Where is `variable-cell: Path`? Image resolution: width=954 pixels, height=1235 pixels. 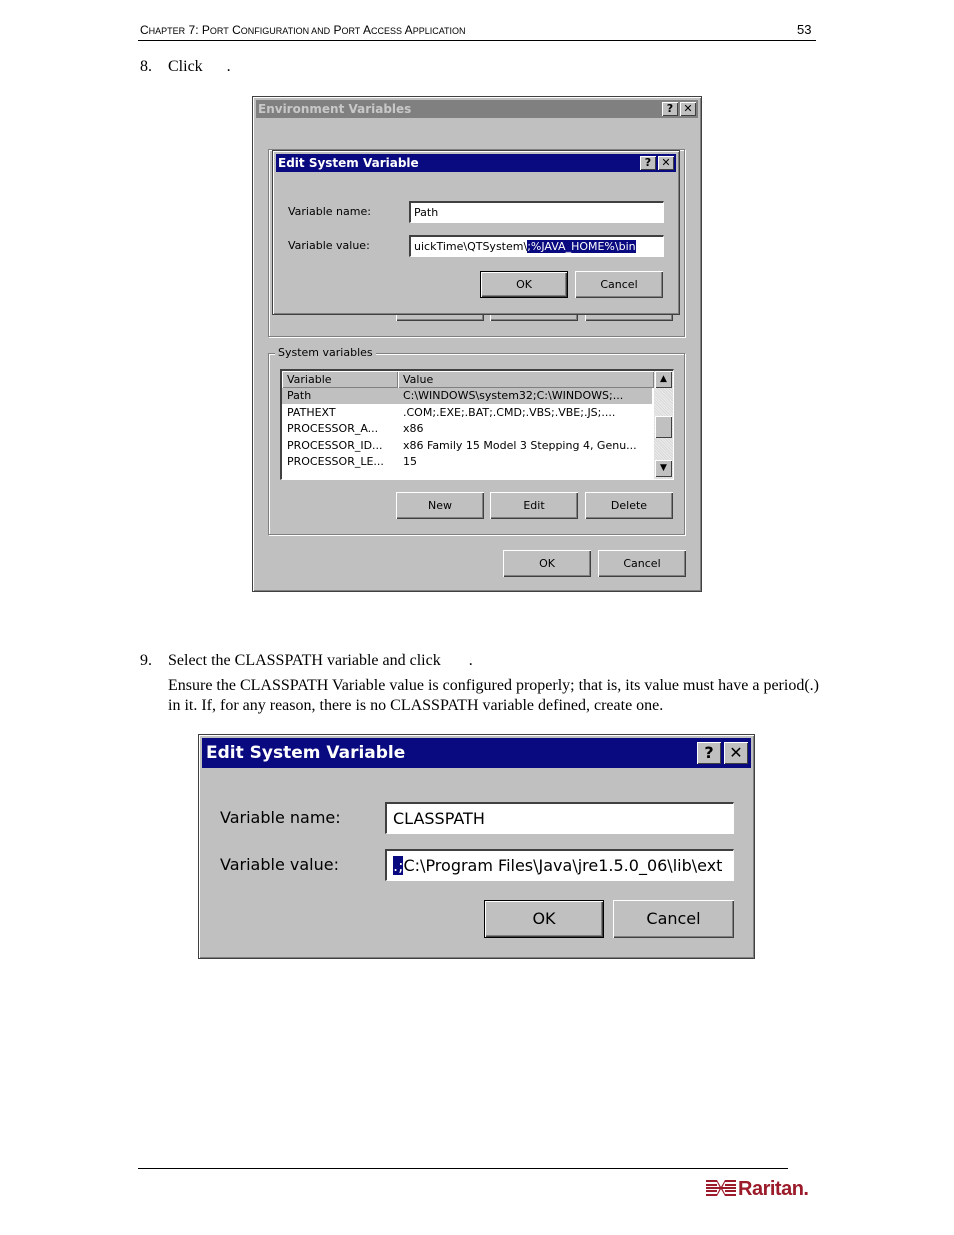
variable-cell: Path is located at coordinates (299, 395).